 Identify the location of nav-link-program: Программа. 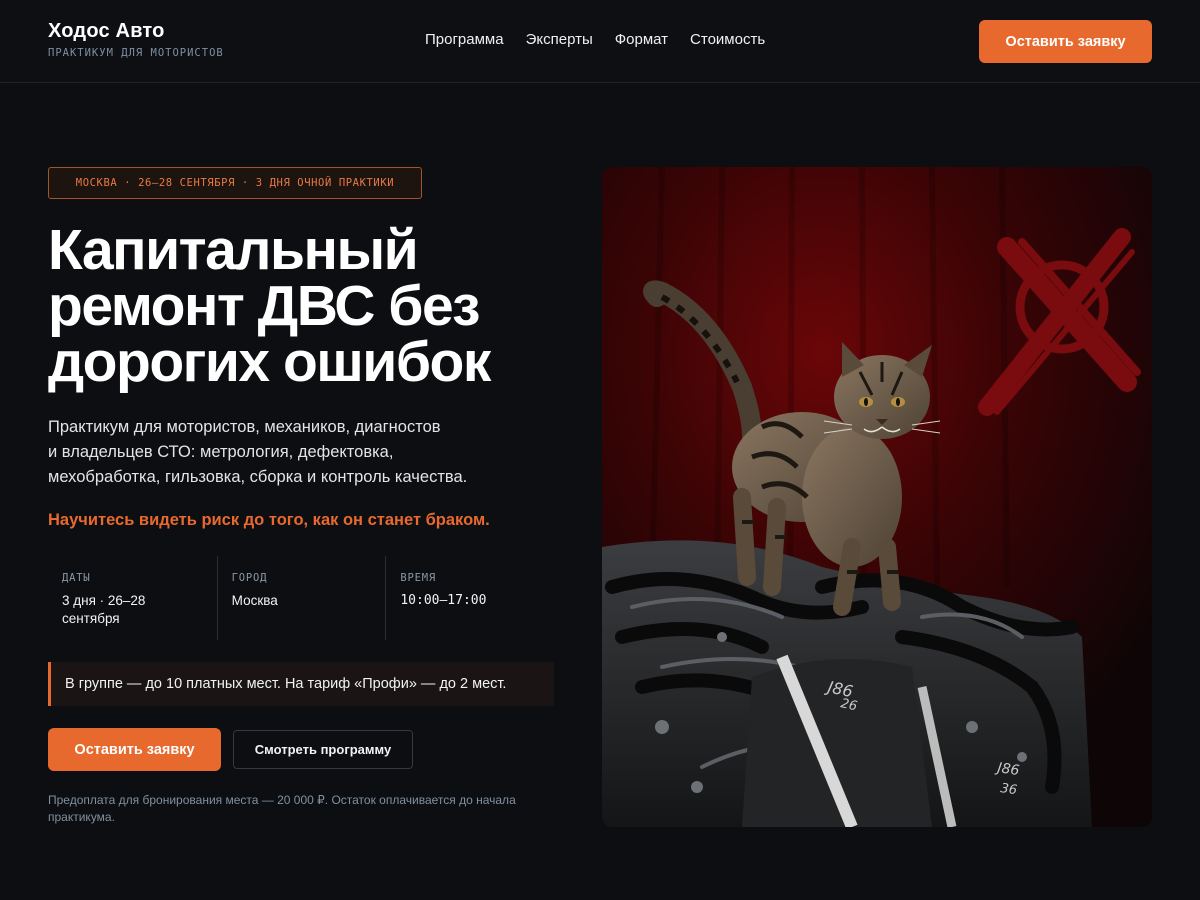
(464, 39).